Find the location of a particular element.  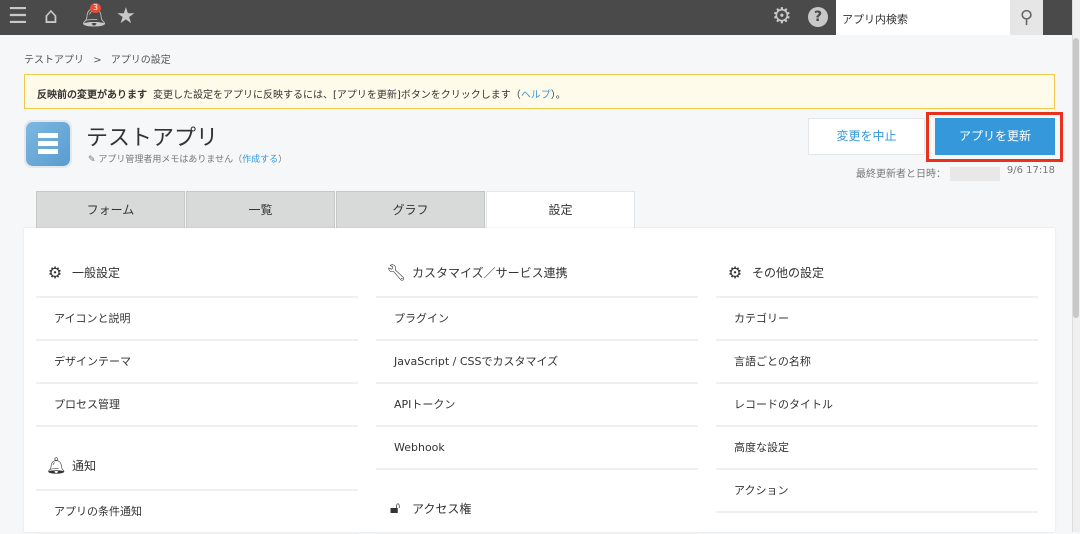

admin-memo: ✎ アプリ管理者用メモはありません（作成する） is located at coordinates (187, 158).